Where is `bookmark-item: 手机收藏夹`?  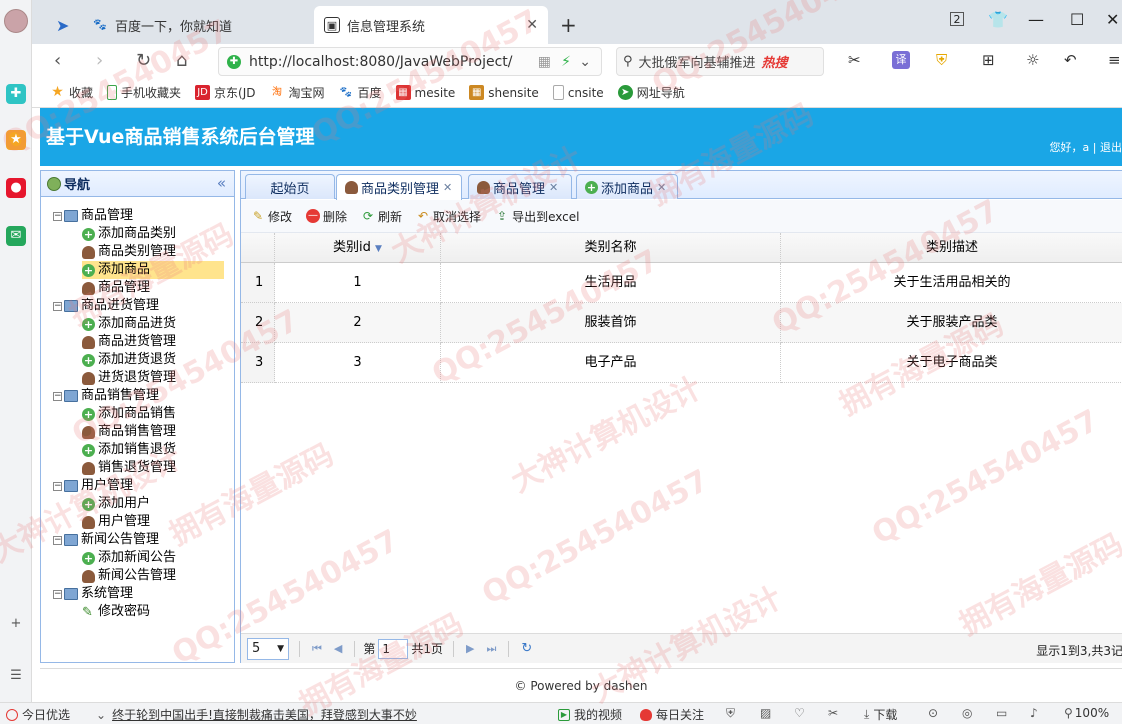 bookmark-item: 手机收藏夹 is located at coordinates (144, 92).